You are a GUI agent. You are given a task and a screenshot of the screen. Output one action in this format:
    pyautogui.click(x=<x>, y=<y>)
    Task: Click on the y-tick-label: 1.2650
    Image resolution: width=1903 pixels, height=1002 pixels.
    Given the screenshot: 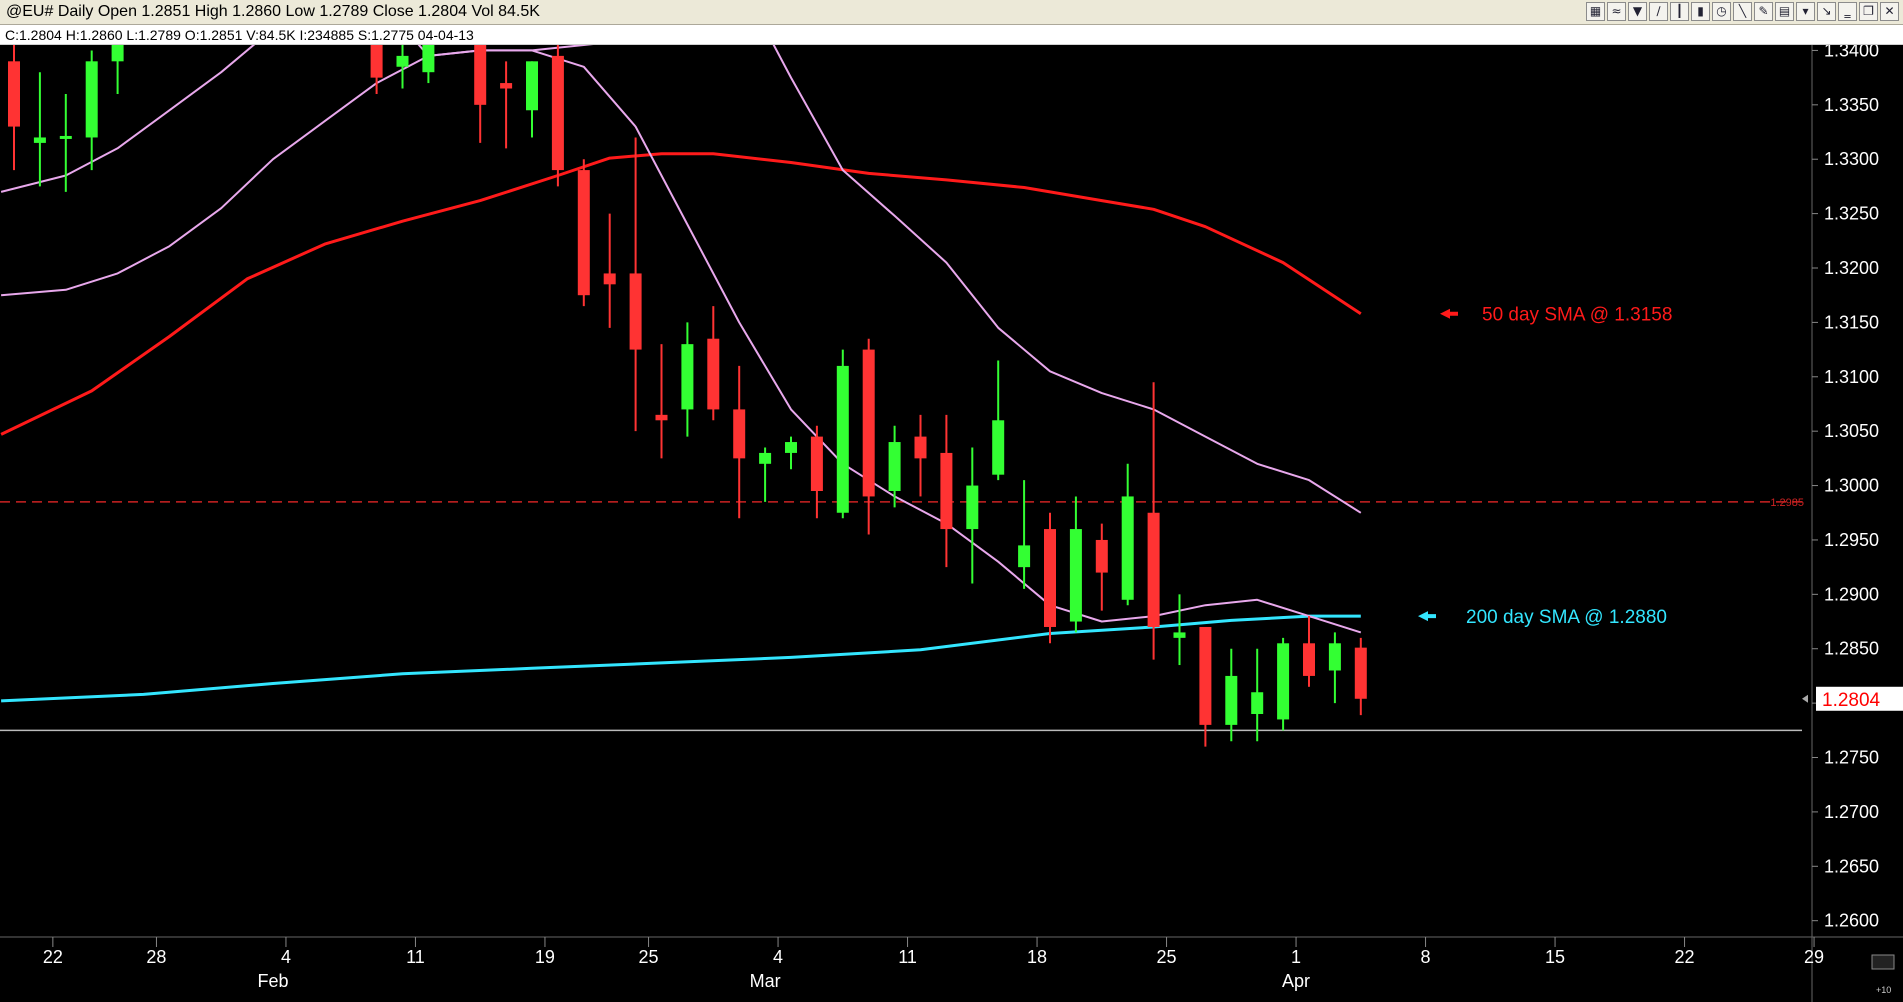 What is the action you would take?
    pyautogui.click(x=1851, y=866)
    